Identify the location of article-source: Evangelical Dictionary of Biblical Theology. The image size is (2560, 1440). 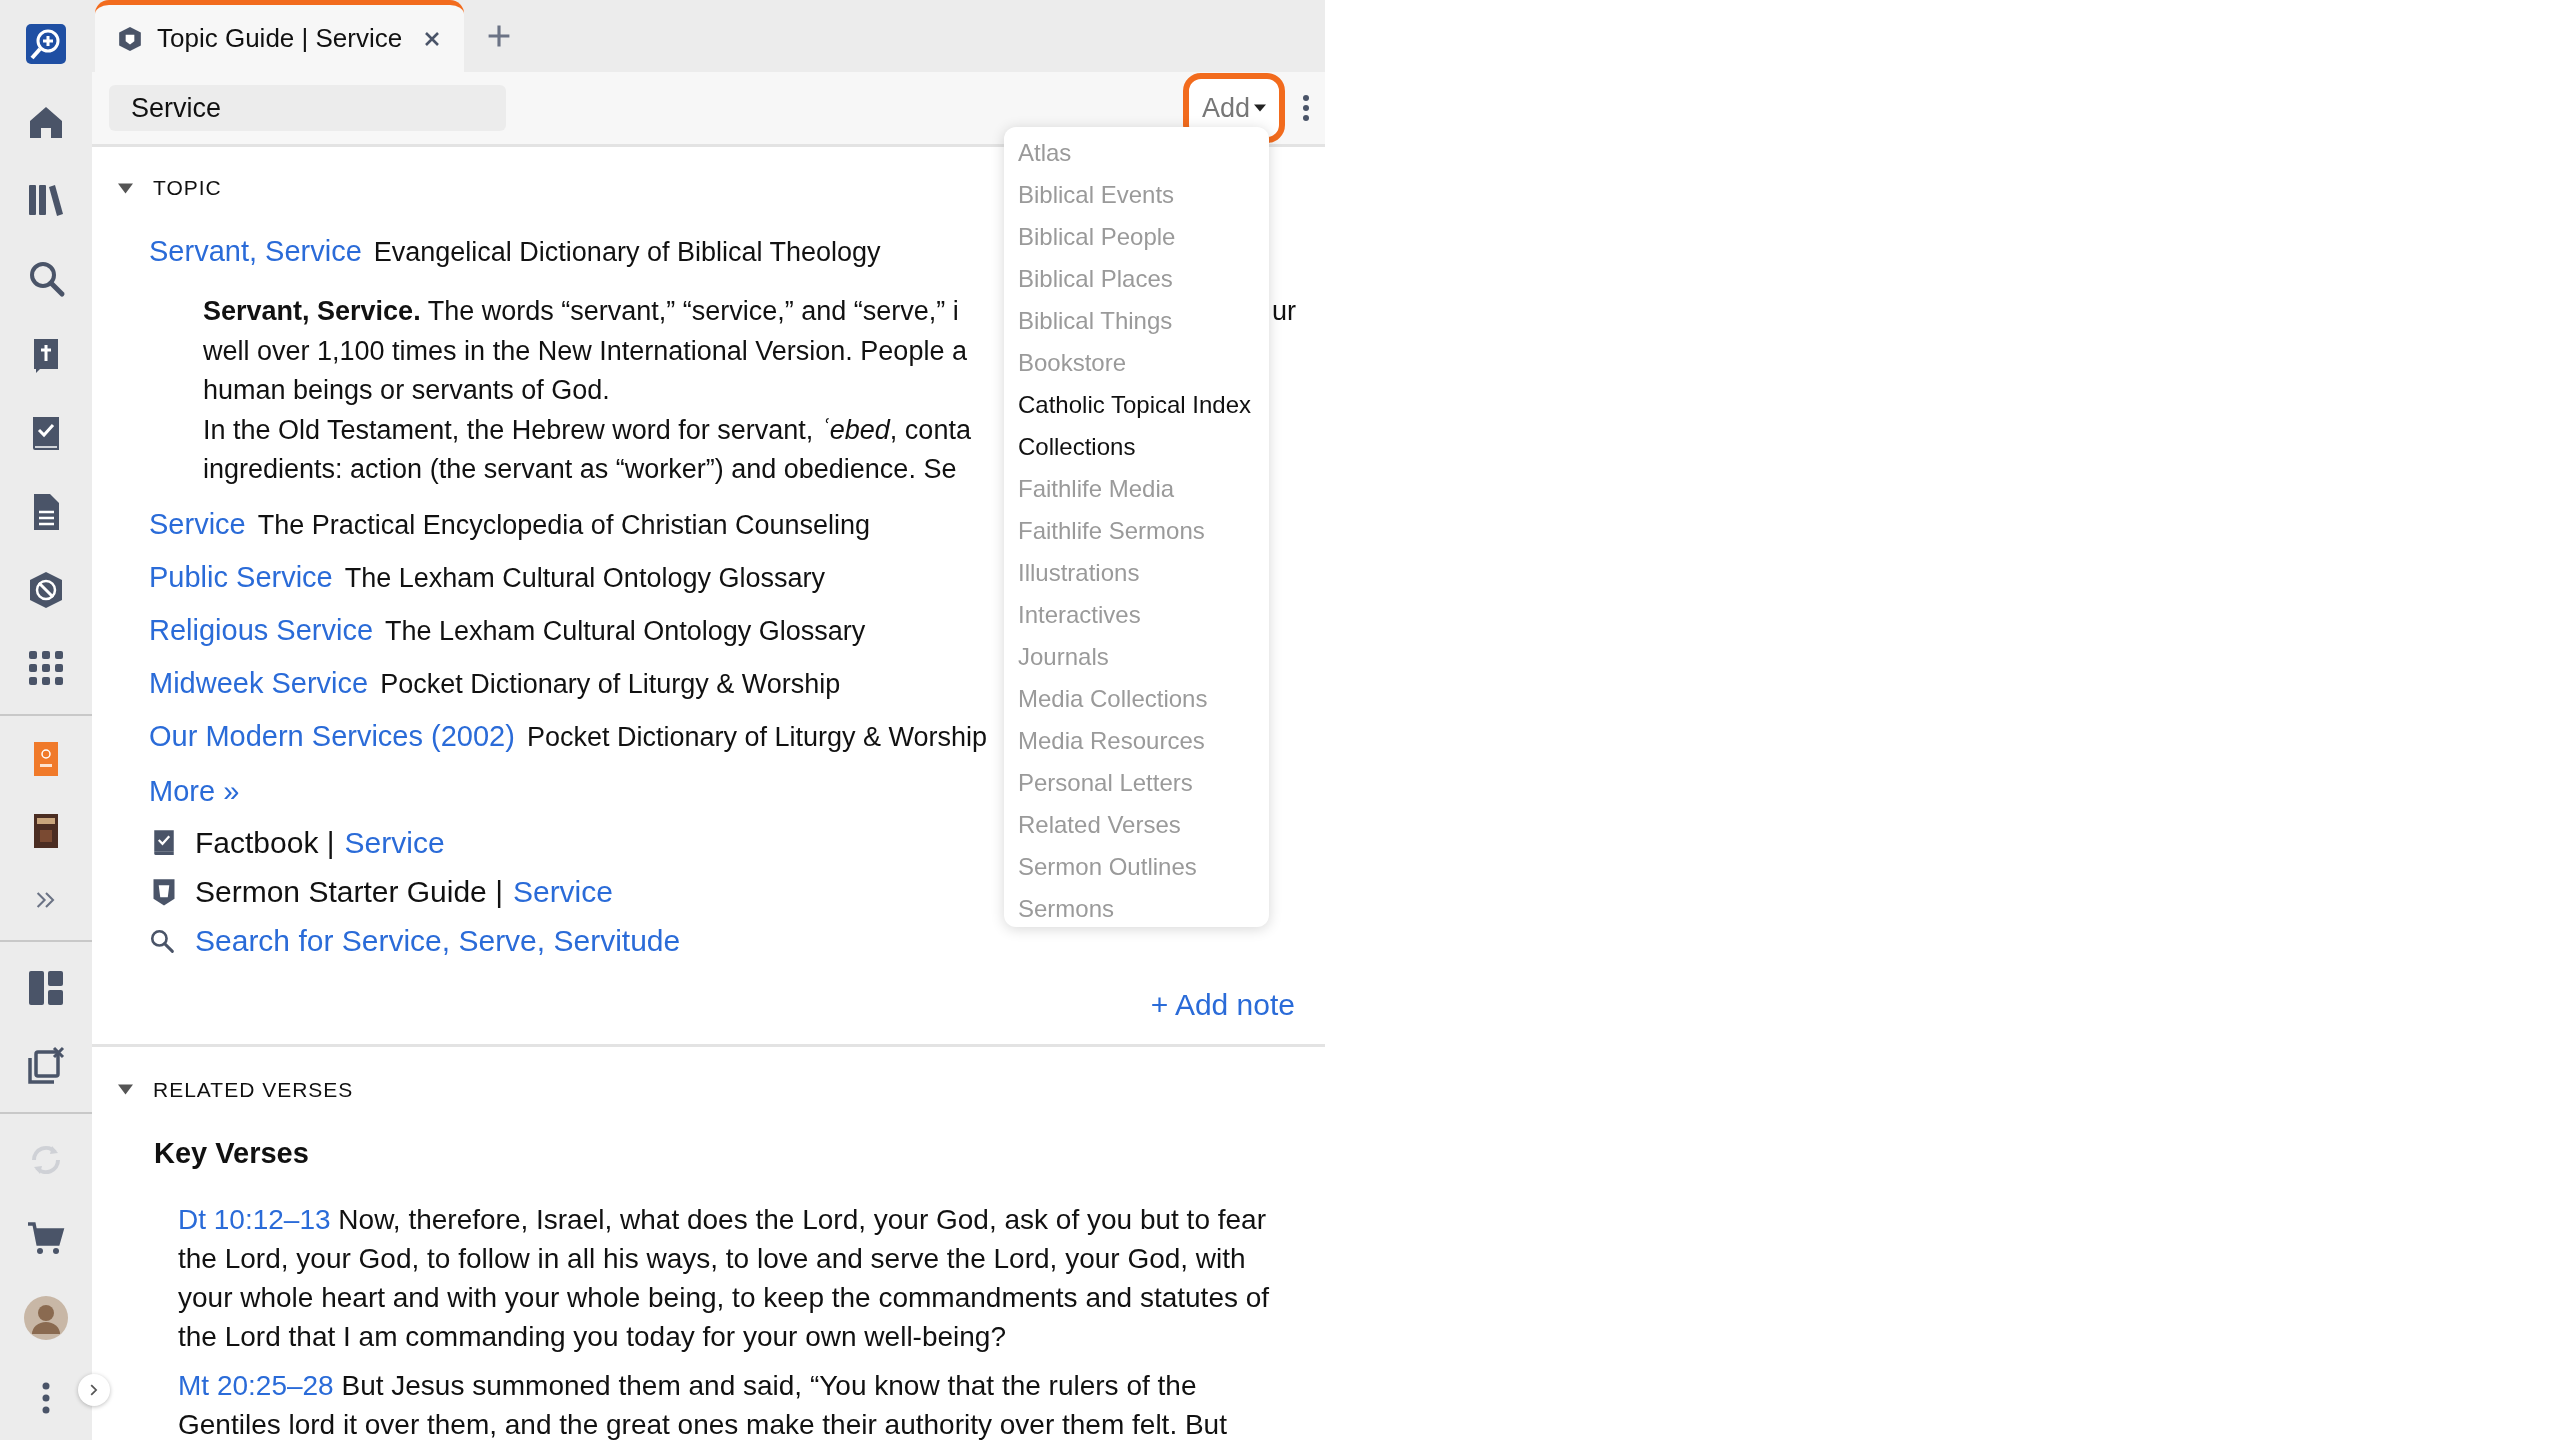
(627, 252).